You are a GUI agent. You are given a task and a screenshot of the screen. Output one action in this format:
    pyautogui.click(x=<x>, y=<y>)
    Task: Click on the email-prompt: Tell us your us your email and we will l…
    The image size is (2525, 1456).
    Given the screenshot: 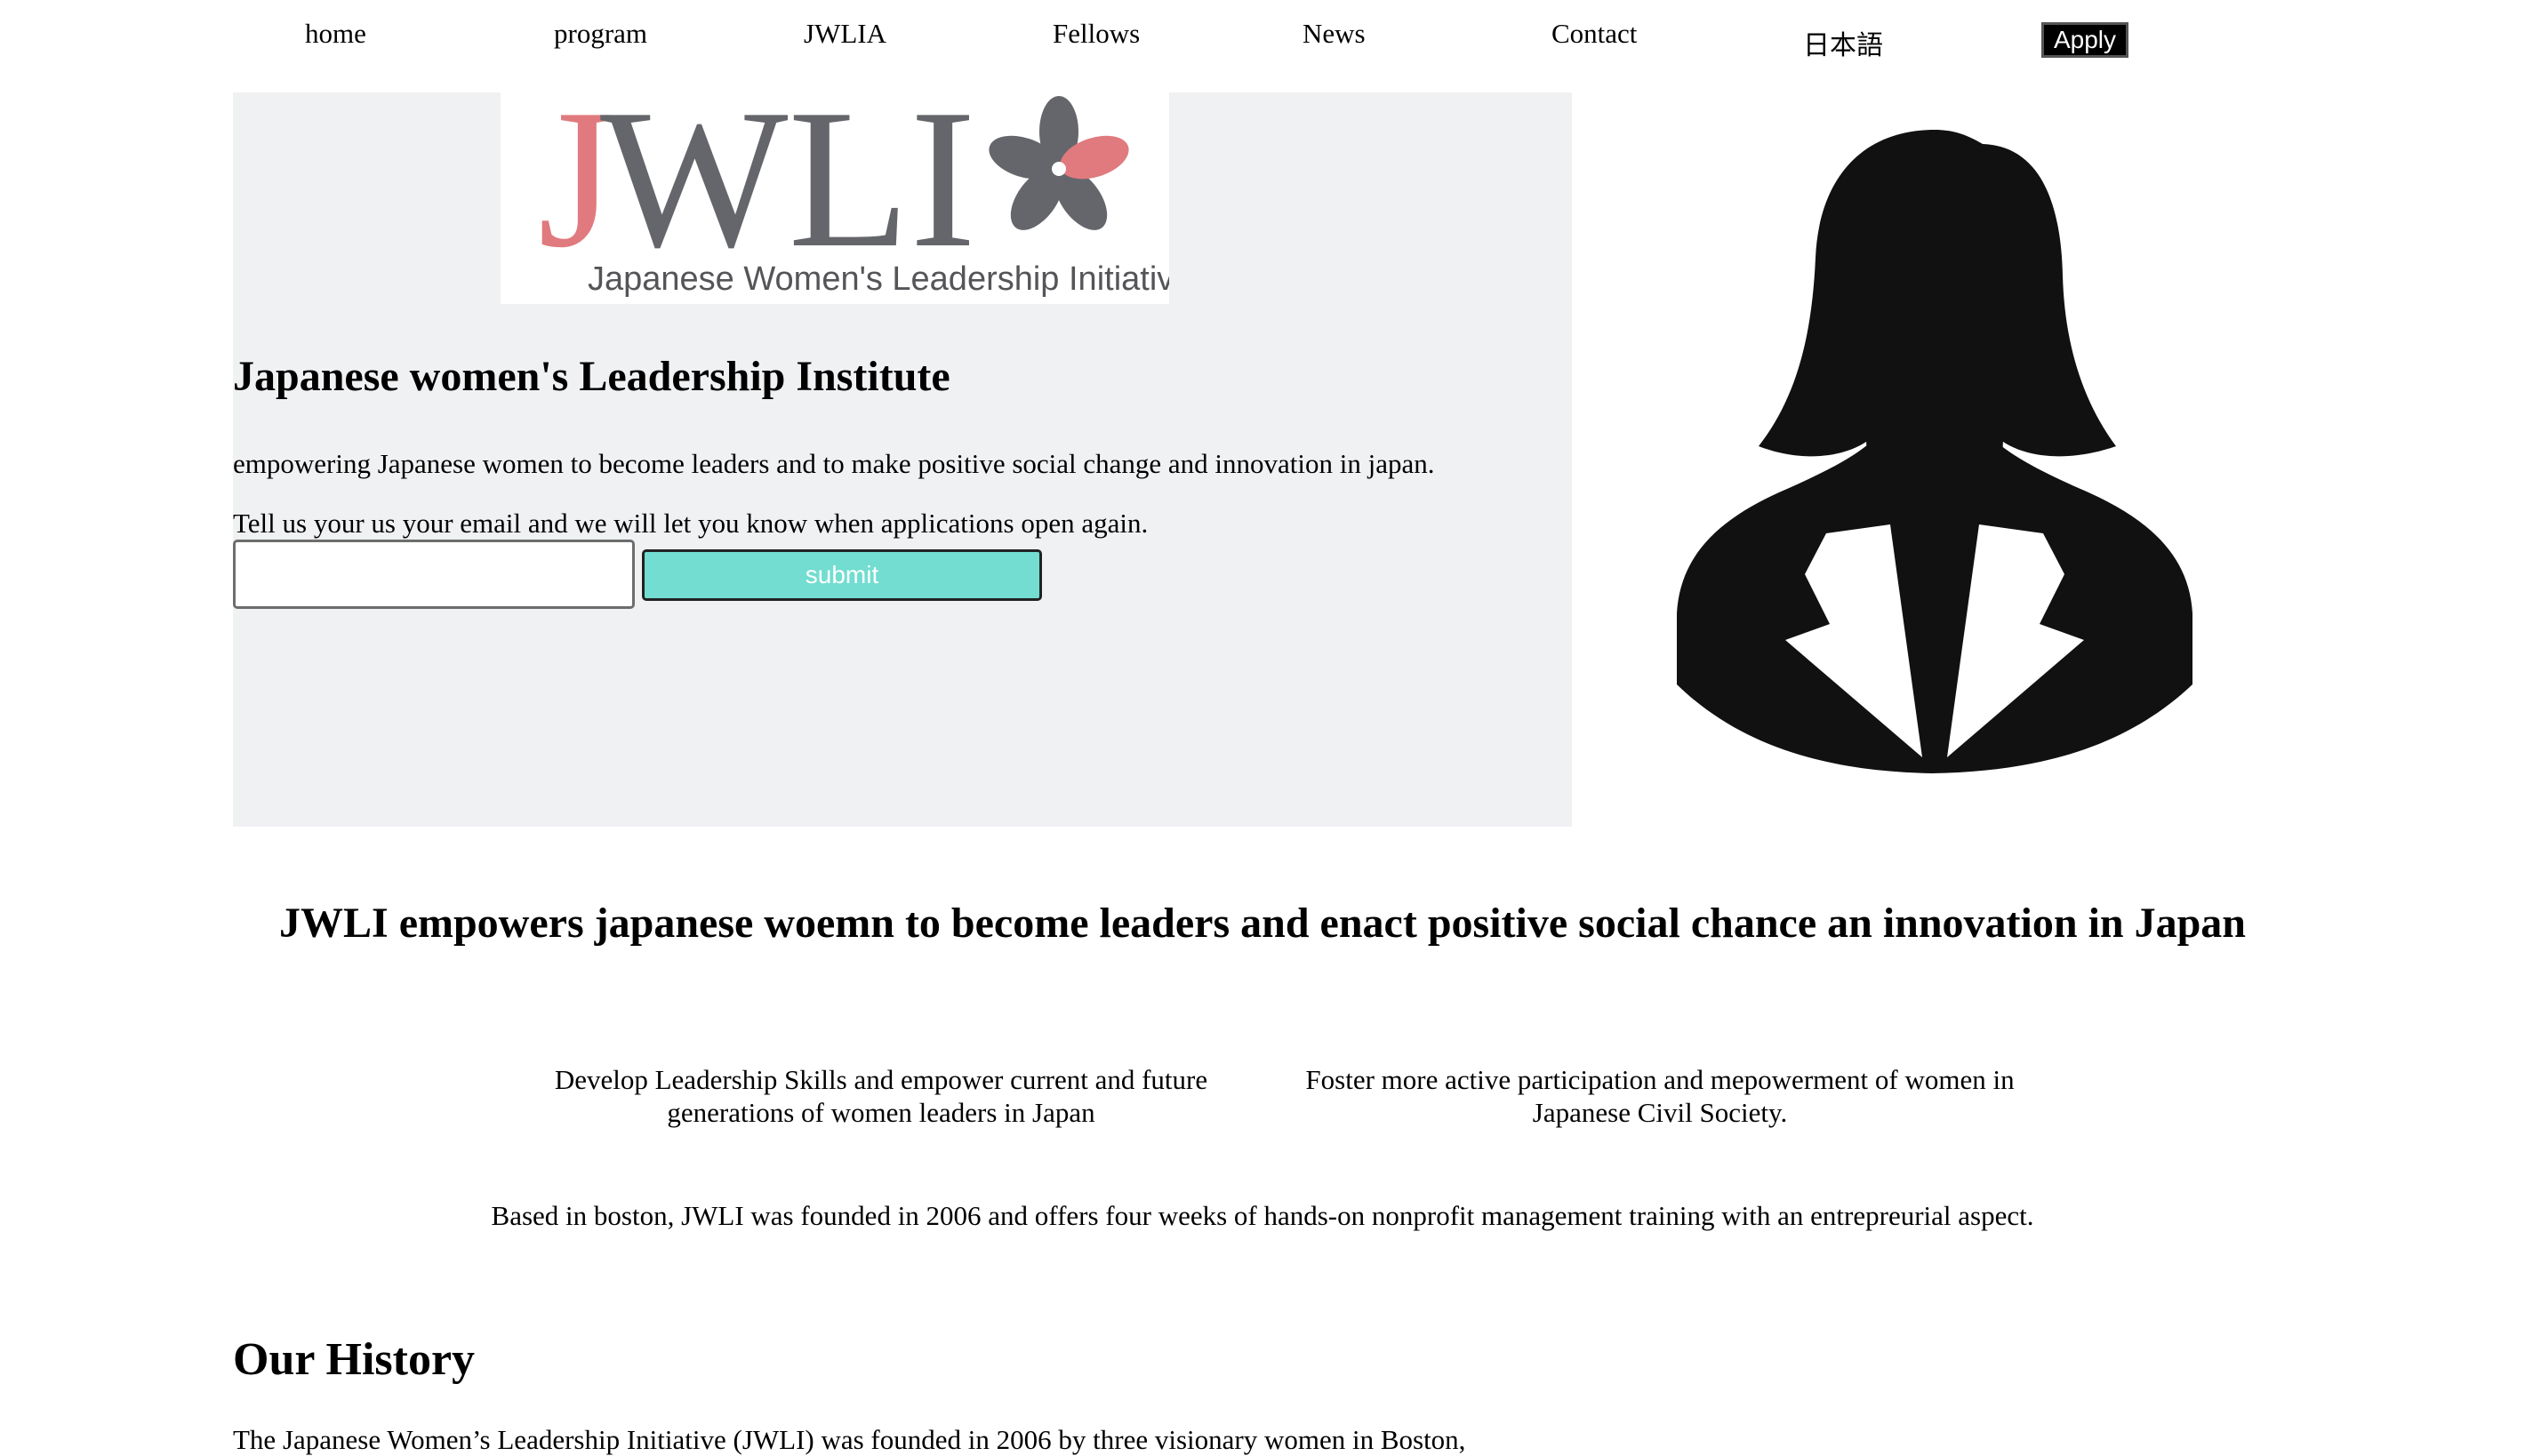 What is the action you would take?
    pyautogui.click(x=691, y=523)
    